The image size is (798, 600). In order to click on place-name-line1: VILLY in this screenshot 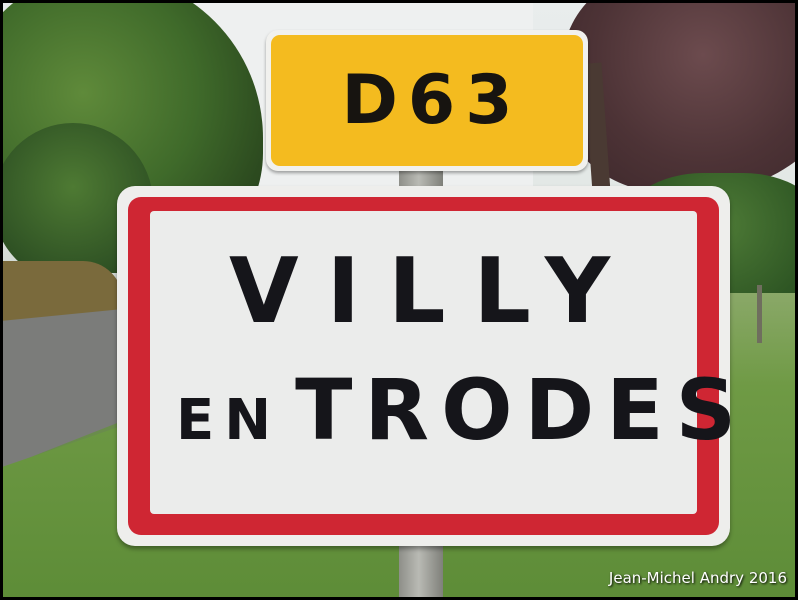, I will do `click(433, 291)`.